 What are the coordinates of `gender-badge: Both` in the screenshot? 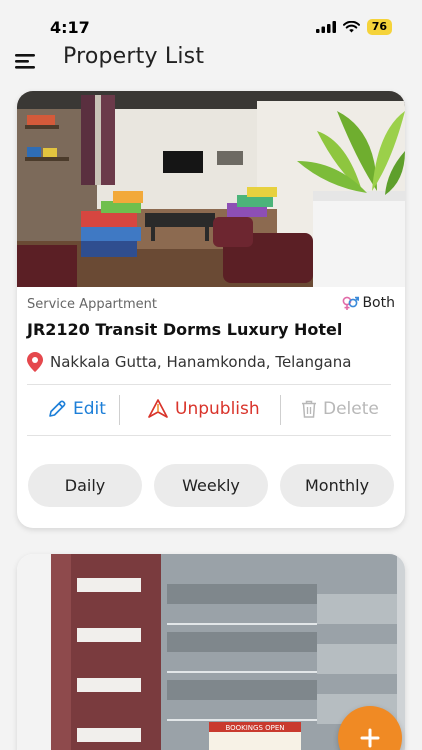 It's located at (368, 303).